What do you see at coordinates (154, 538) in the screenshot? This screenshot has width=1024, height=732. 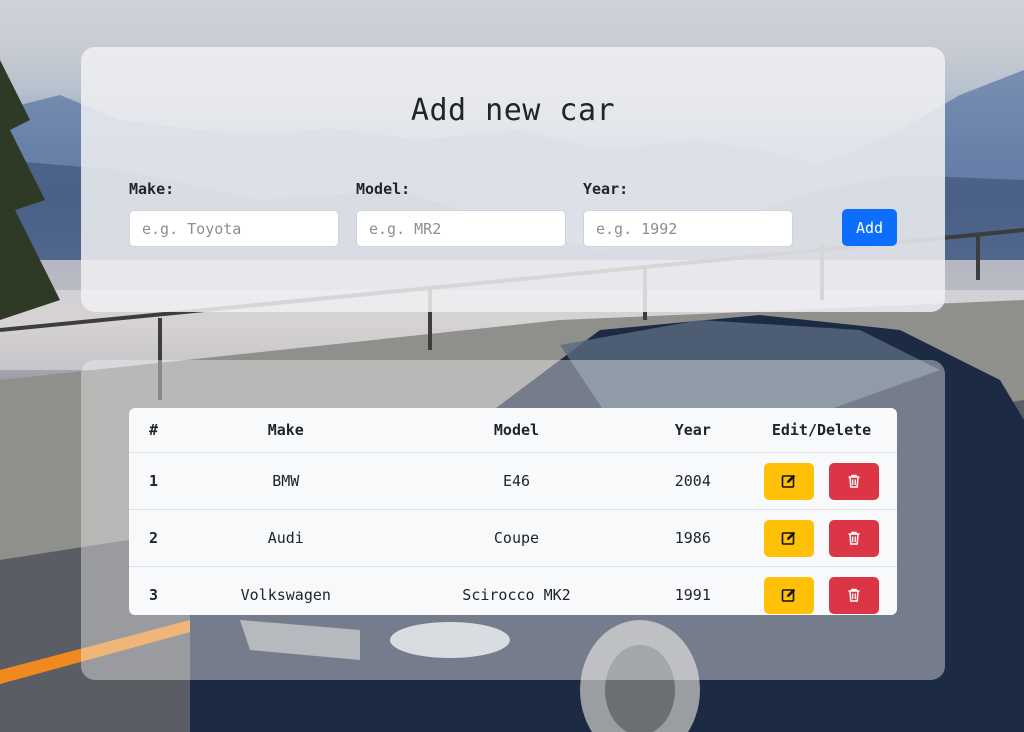 I see `row-num: 2` at bounding box center [154, 538].